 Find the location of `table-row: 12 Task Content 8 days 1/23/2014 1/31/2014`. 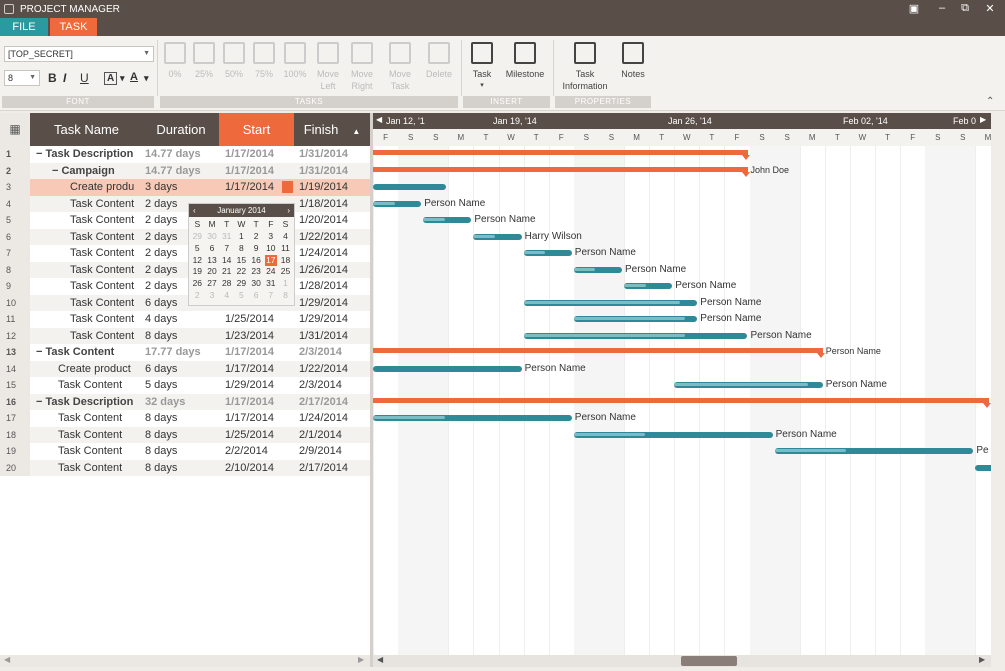

table-row: 12 Task Content 8 days 1/23/2014 1/31/2014 is located at coordinates (185, 336).